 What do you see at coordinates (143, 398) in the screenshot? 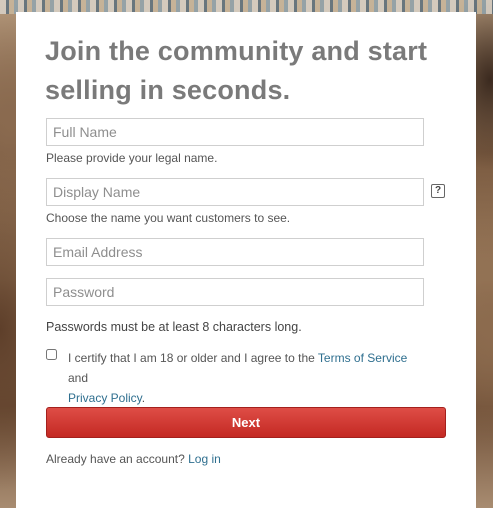
I see `certify-text-after: .` at bounding box center [143, 398].